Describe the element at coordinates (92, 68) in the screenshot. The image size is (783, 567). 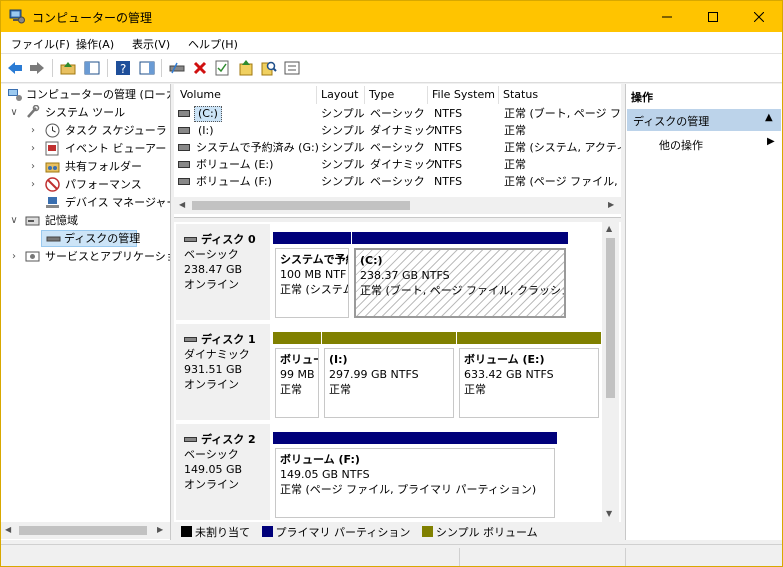
I see `show-hide-tree-button` at that location.